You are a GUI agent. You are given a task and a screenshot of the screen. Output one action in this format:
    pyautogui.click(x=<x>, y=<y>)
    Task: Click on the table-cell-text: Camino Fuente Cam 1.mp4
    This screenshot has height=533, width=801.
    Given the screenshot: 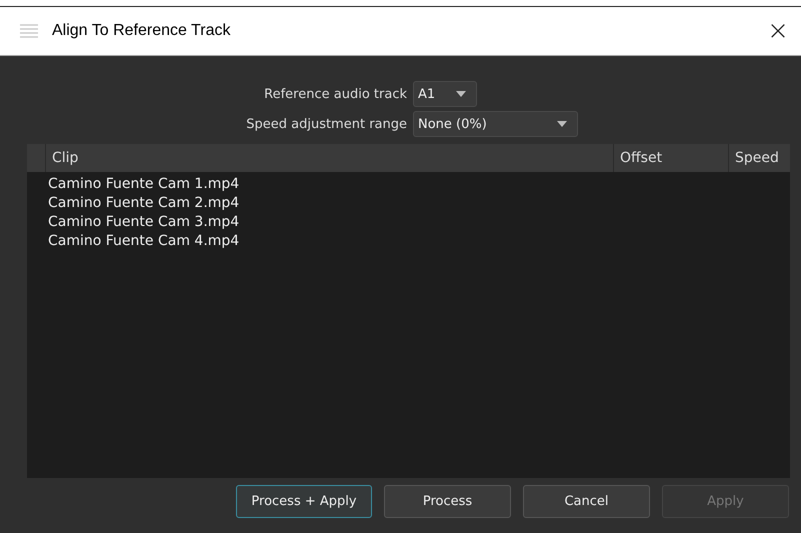 What is the action you would take?
    pyautogui.click(x=144, y=185)
    